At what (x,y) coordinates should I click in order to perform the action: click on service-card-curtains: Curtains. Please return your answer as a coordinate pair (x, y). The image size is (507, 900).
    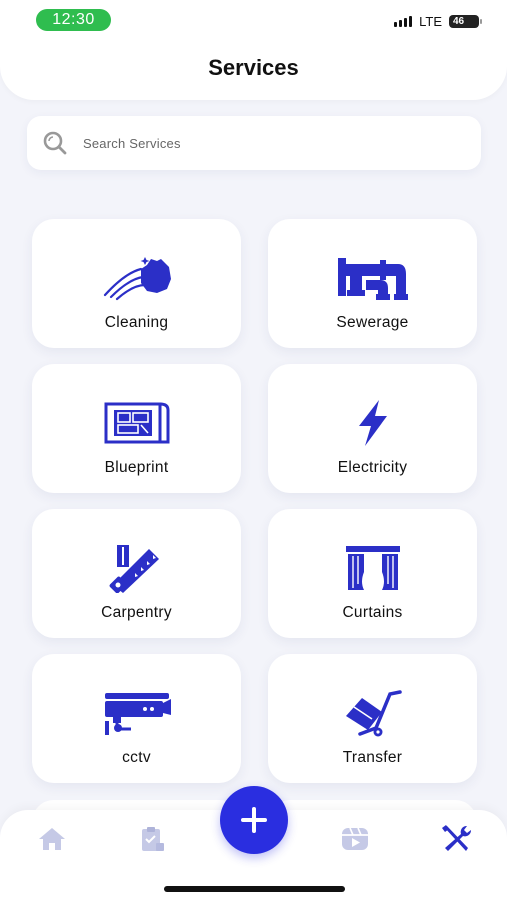
    Looking at the image, I should click on (372, 573).